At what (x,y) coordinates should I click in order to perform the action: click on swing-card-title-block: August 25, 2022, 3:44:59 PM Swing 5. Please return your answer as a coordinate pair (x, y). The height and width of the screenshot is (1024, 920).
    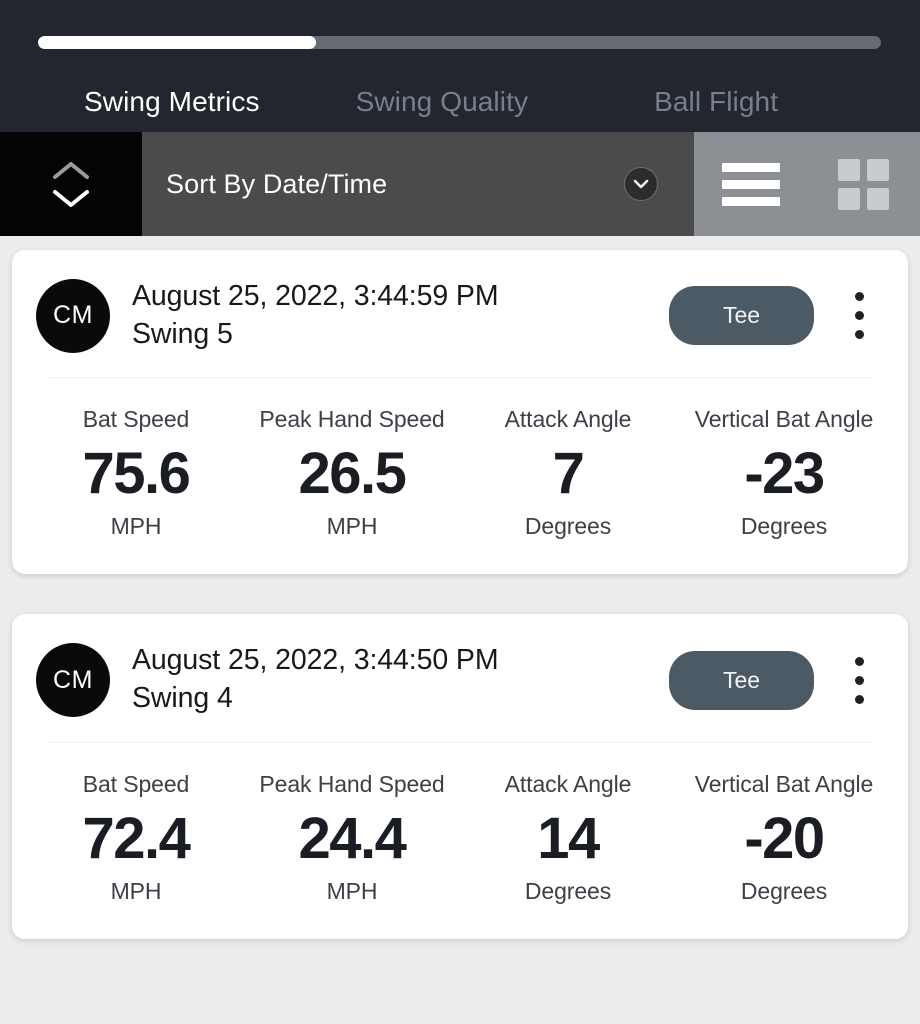
    Looking at the image, I should click on (400, 315).